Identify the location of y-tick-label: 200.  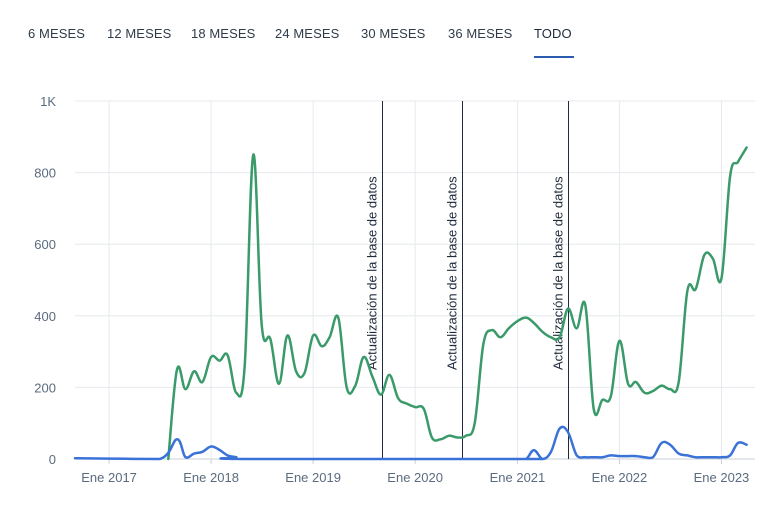
(45, 387).